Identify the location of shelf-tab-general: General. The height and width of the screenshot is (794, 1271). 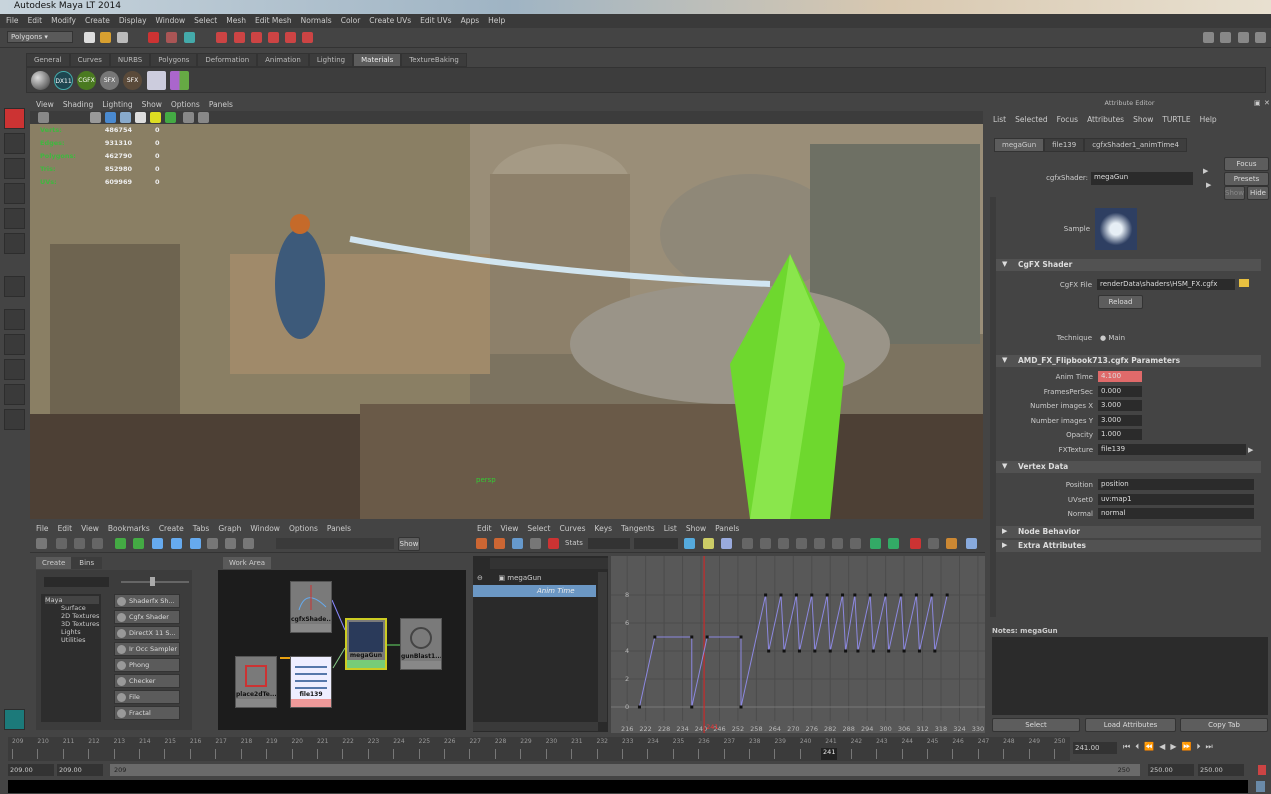
(48, 60).